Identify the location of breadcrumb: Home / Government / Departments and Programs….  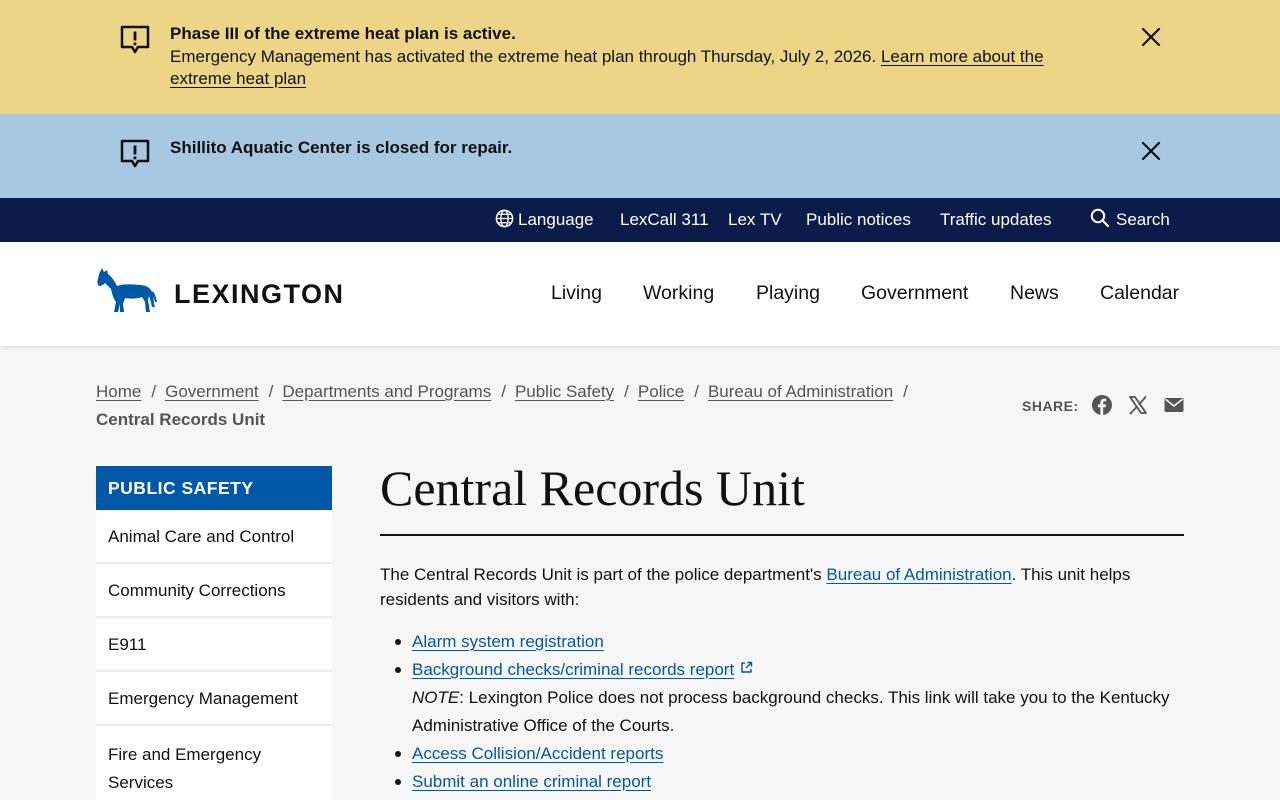
(502, 405).